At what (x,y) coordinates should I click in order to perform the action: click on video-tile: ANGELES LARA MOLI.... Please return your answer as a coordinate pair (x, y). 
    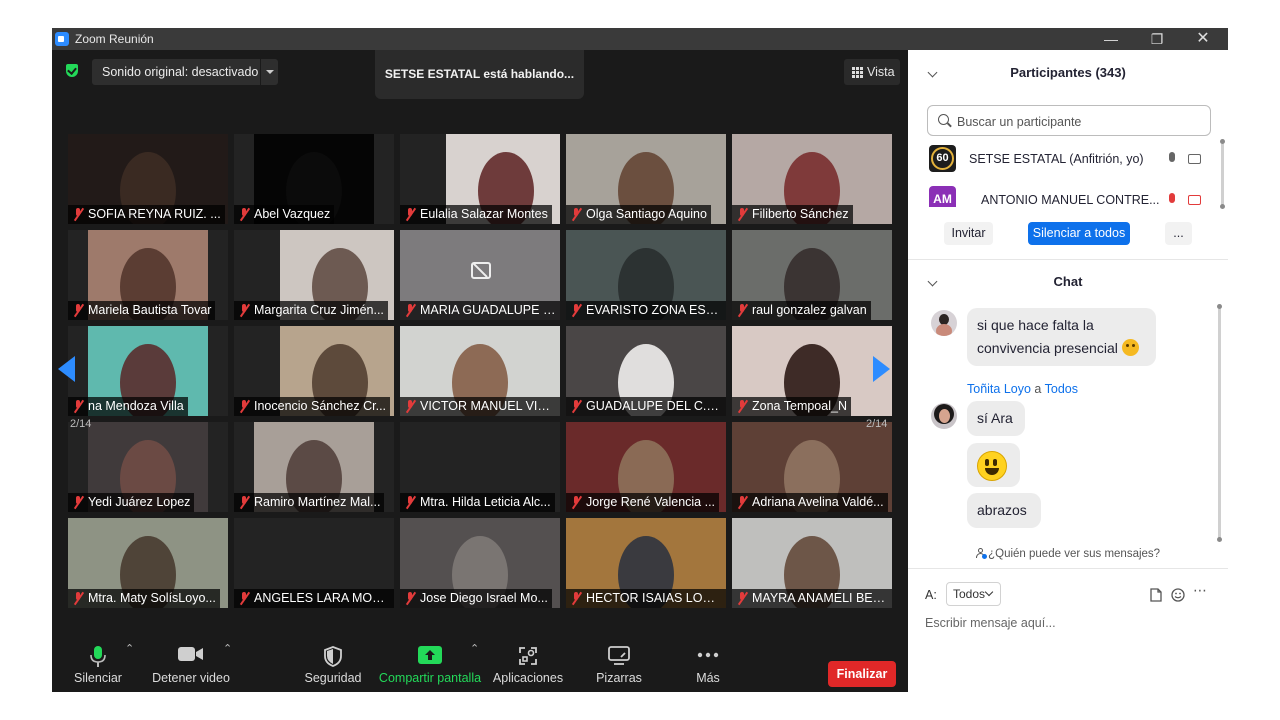
    Looking at the image, I should click on (314, 563).